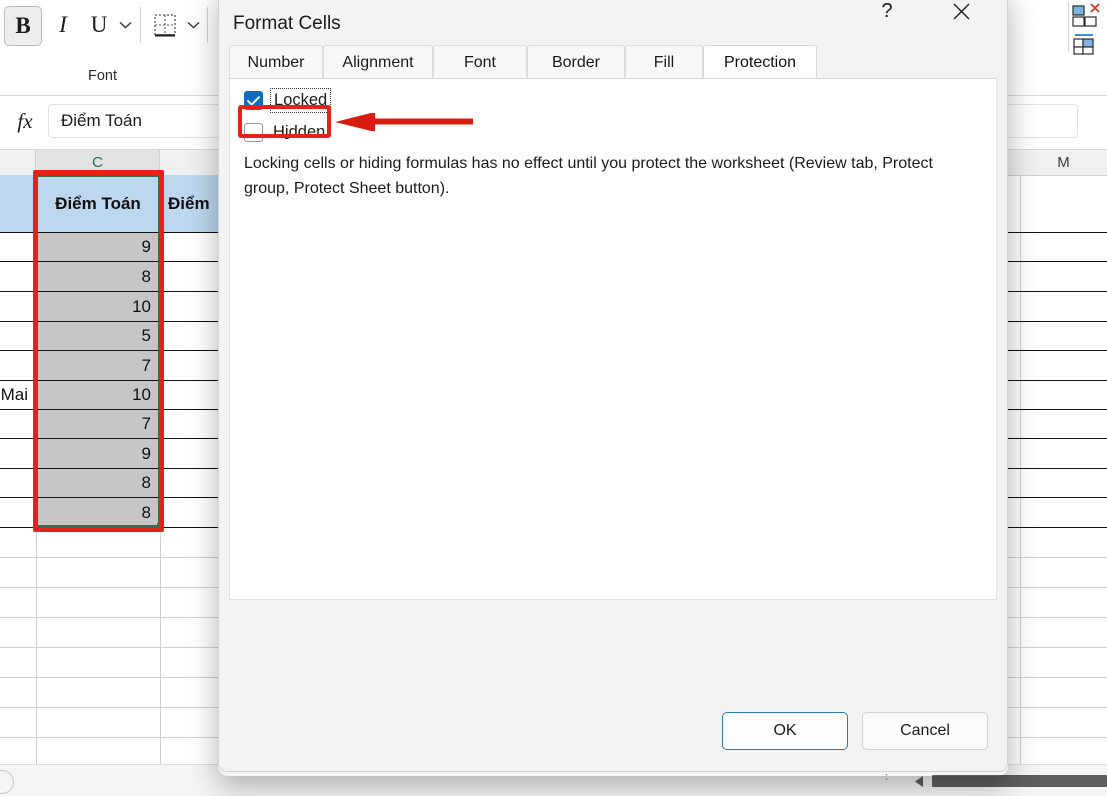 This screenshot has height=796, width=1107. Describe the element at coordinates (925, 731) in the screenshot. I see `cancel-button: Cancel` at that location.